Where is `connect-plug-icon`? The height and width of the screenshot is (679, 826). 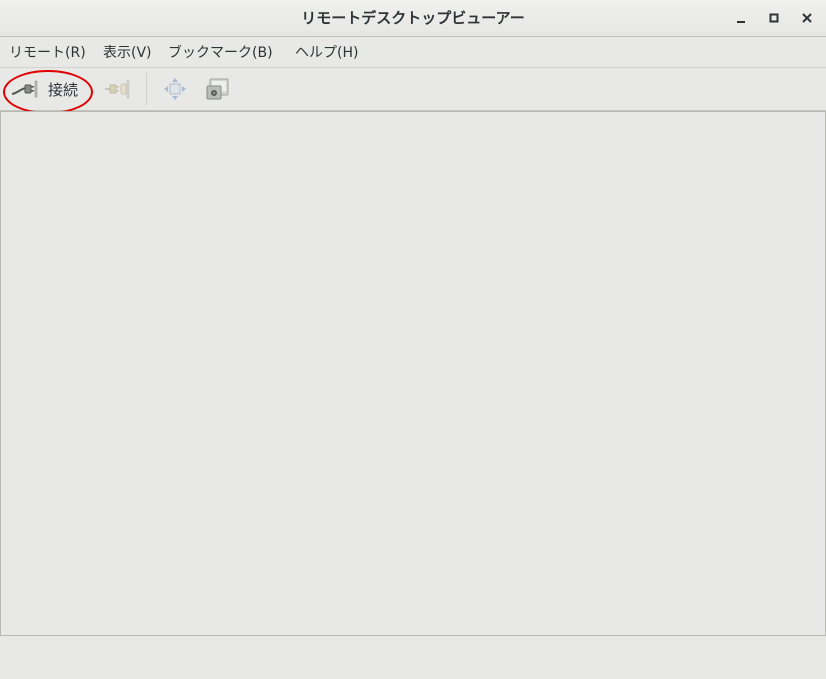 connect-plug-icon is located at coordinates (24, 89).